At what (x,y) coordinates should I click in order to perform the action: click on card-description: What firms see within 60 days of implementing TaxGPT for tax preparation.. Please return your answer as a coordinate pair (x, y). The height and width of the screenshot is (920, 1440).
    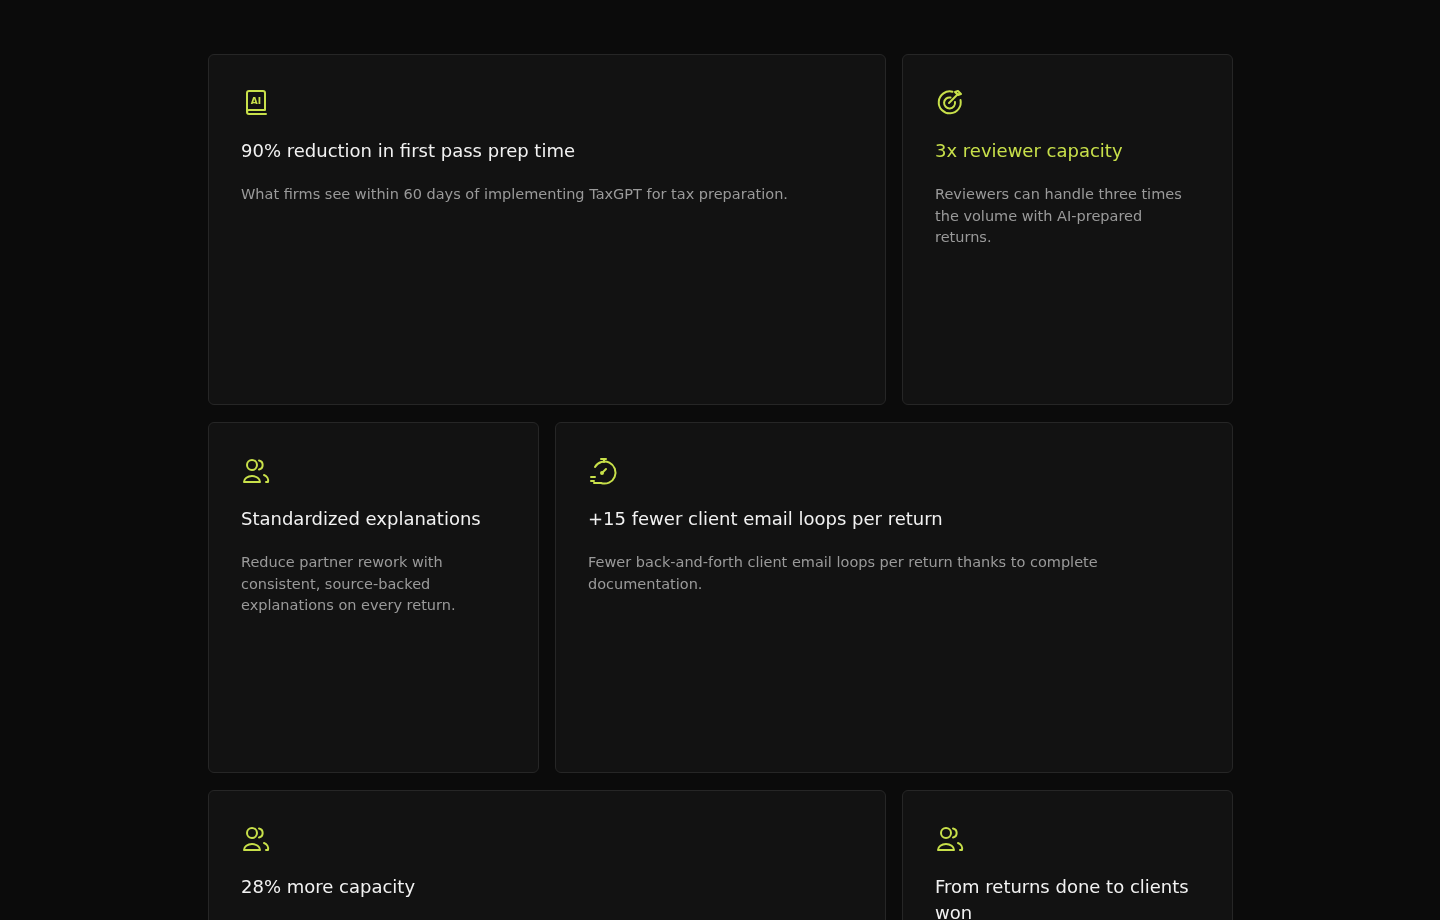
    Looking at the image, I should click on (514, 194).